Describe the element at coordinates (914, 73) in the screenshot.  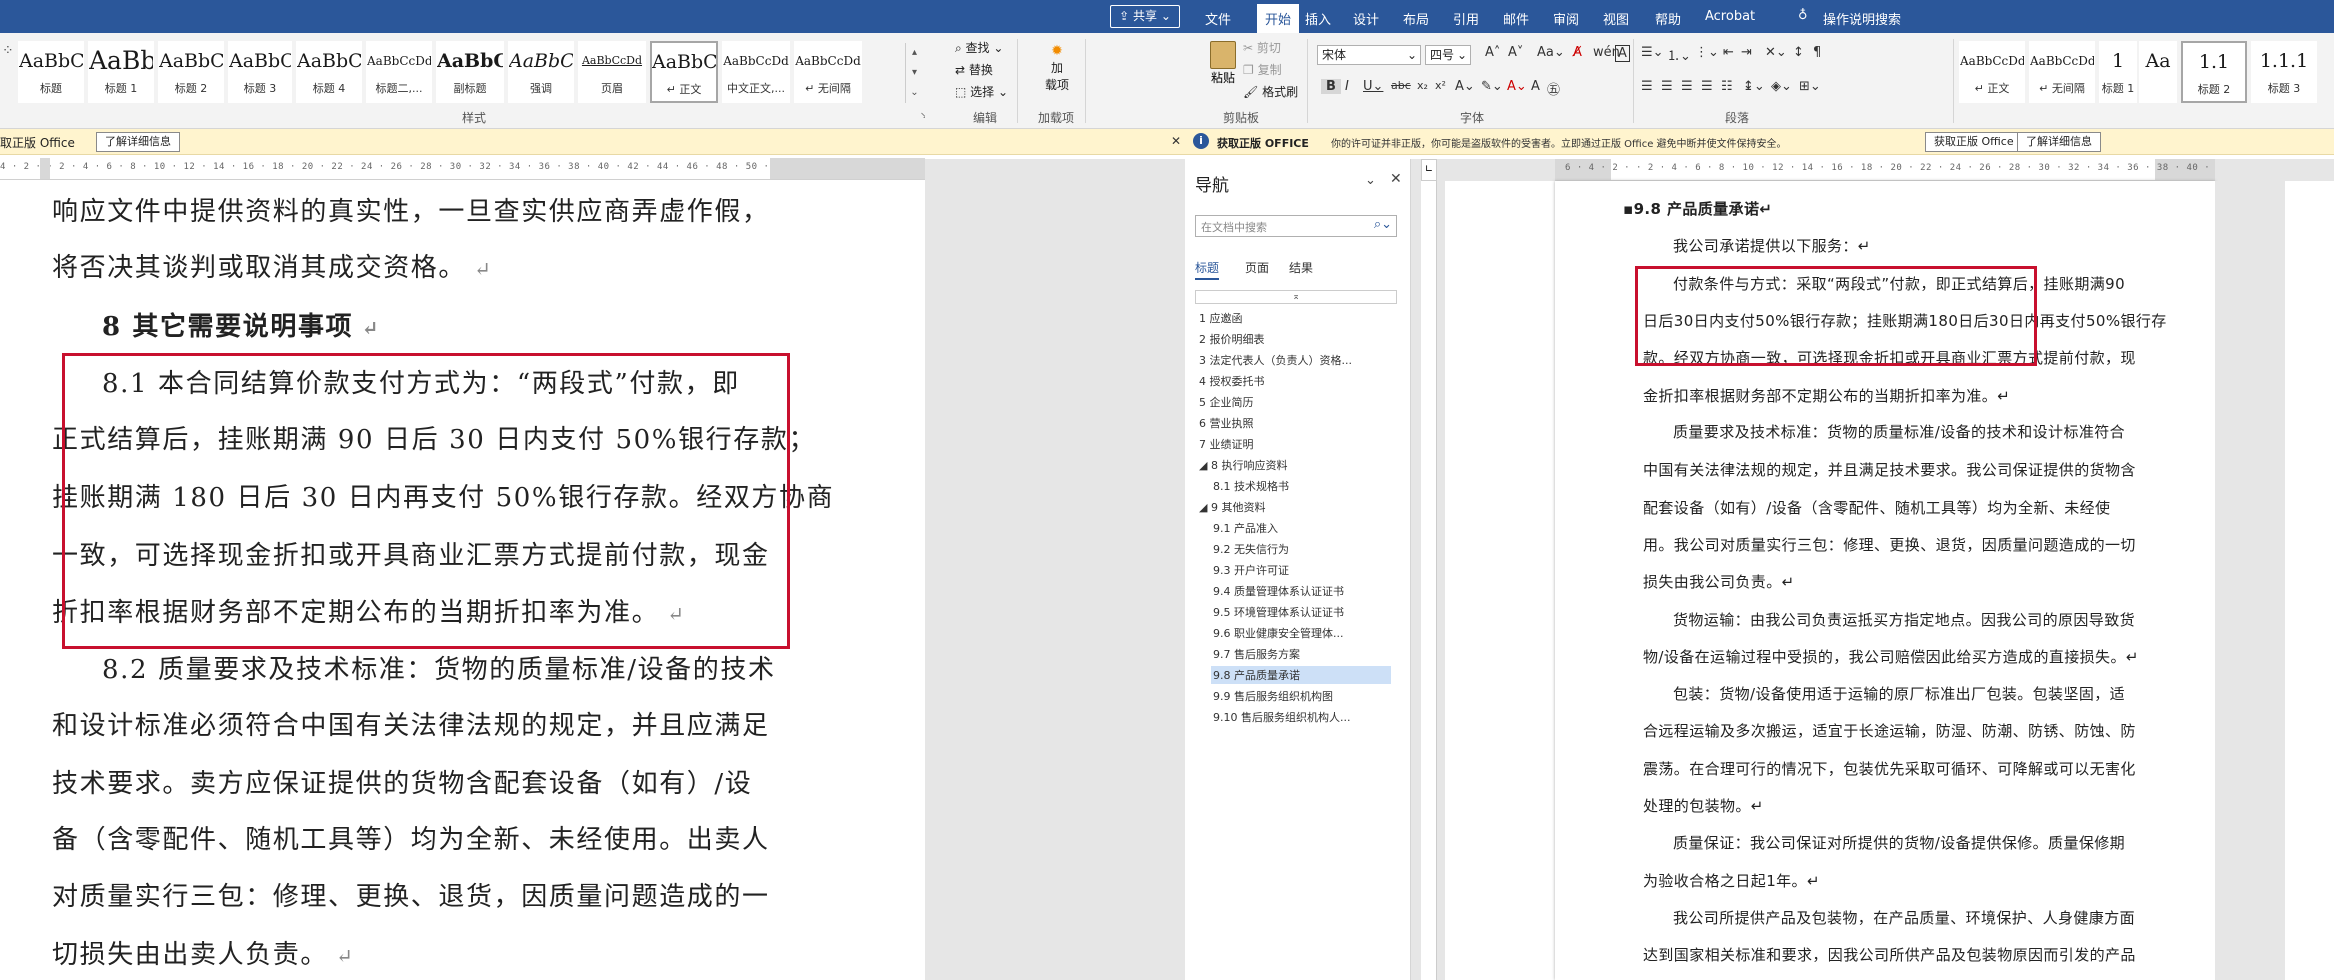
I see `gallery-more-button: ▴ ▾ ⌄` at that location.